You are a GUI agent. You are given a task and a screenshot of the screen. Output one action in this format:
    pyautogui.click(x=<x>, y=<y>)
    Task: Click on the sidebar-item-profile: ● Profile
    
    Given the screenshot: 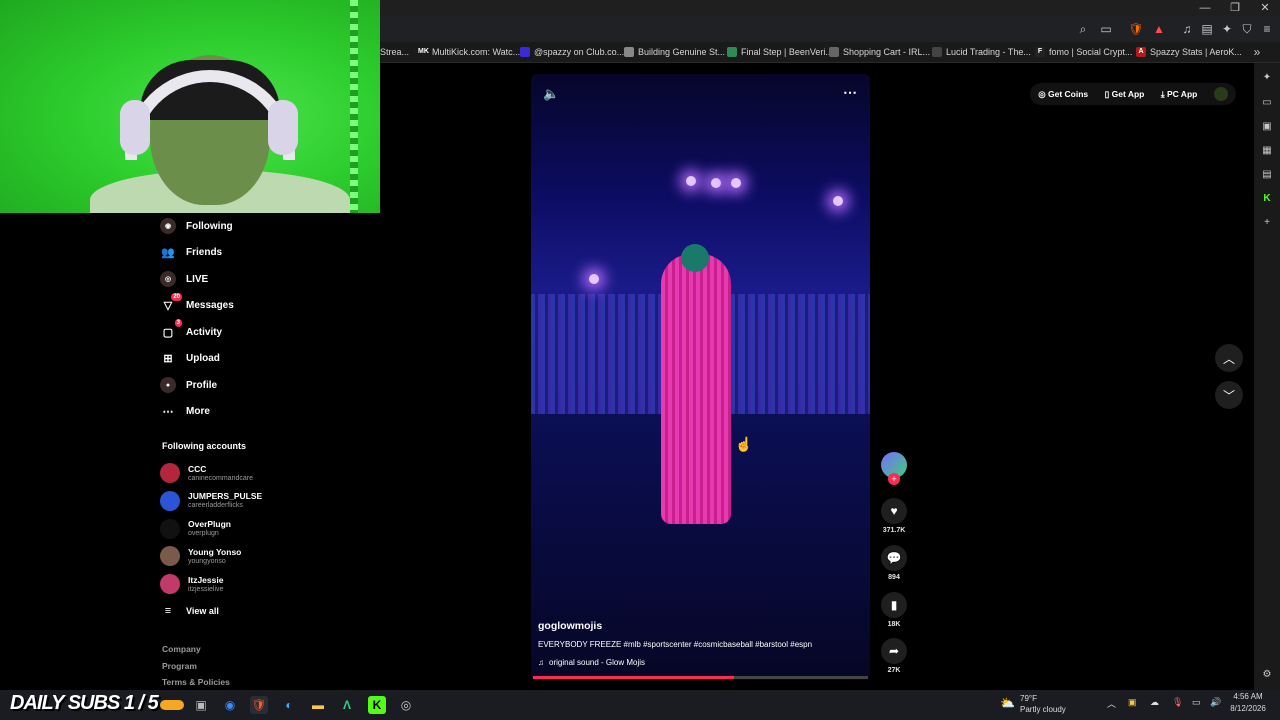 What is the action you would take?
    pyautogui.click(x=188, y=385)
    